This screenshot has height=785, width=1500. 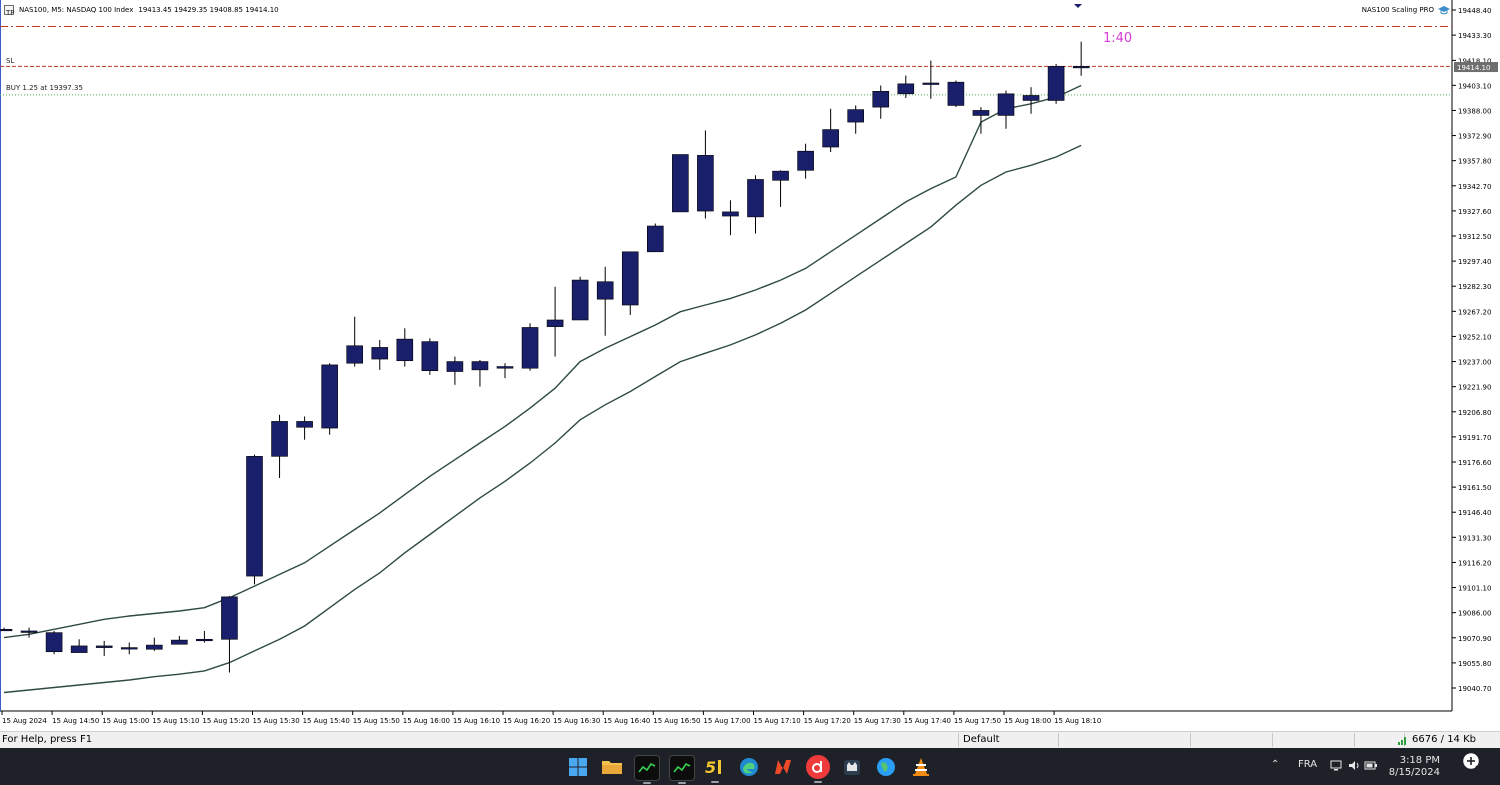 I want to click on app-globe-button, so click(x=886, y=767).